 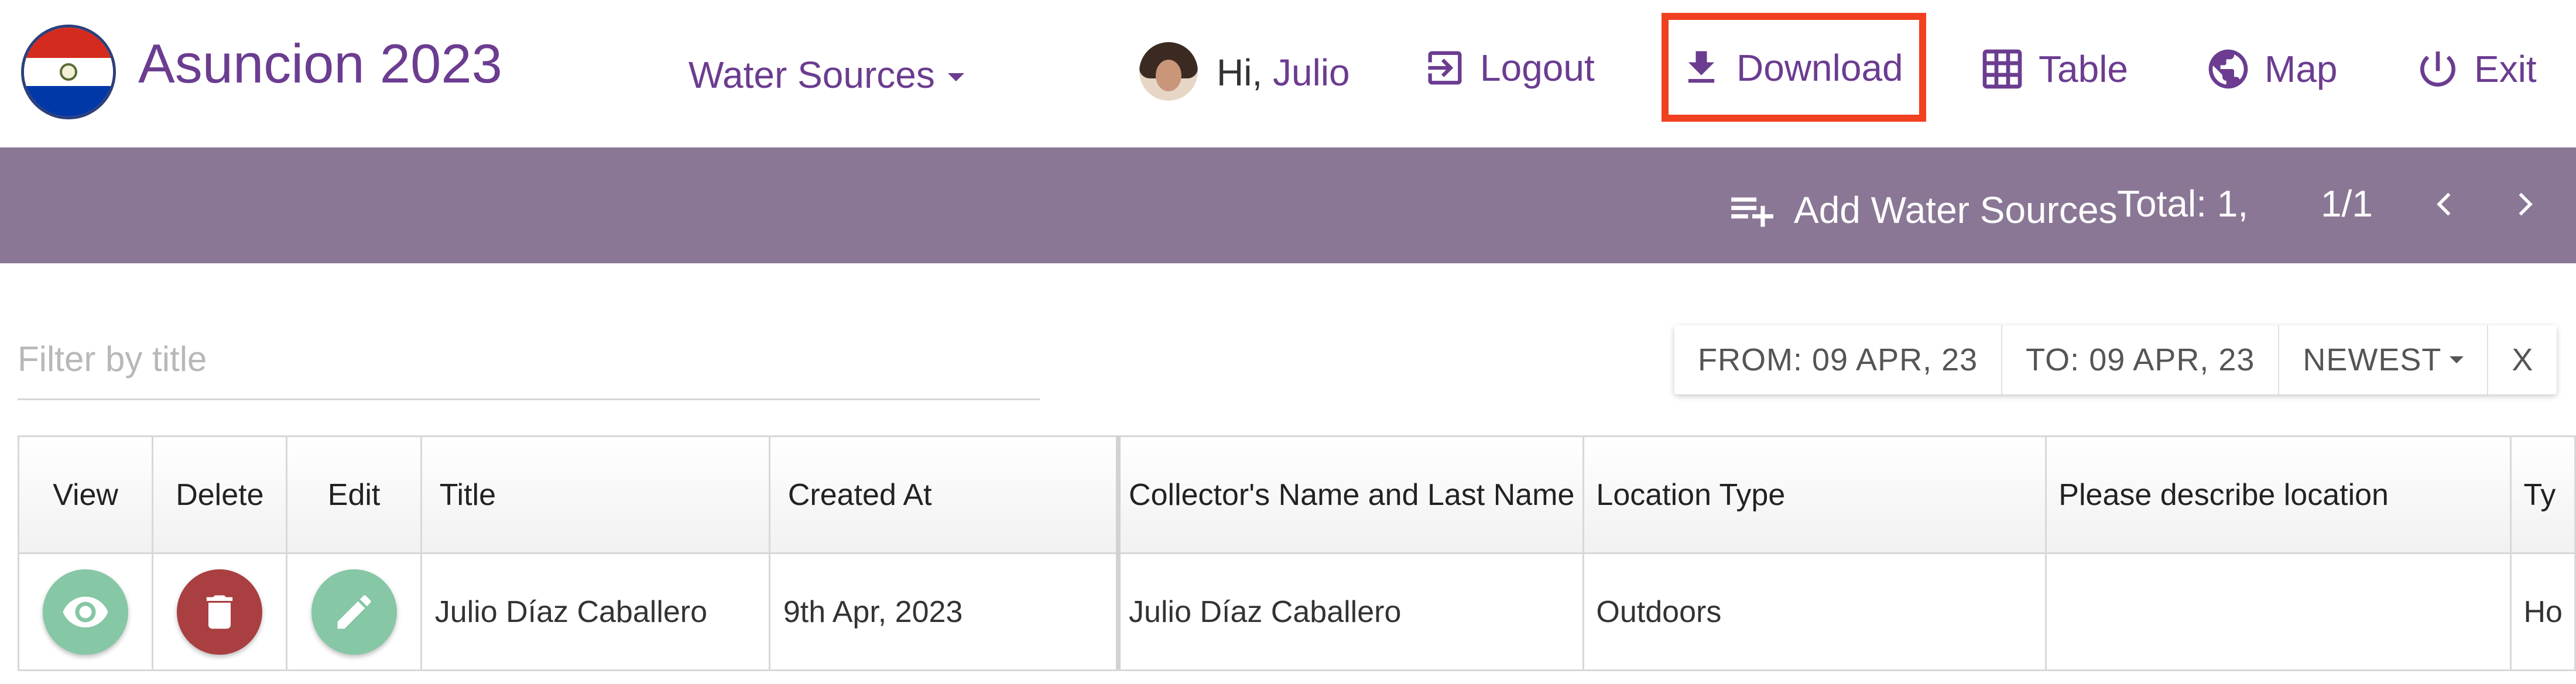 What do you see at coordinates (1311, 72) in the screenshot?
I see `username: Julio` at bounding box center [1311, 72].